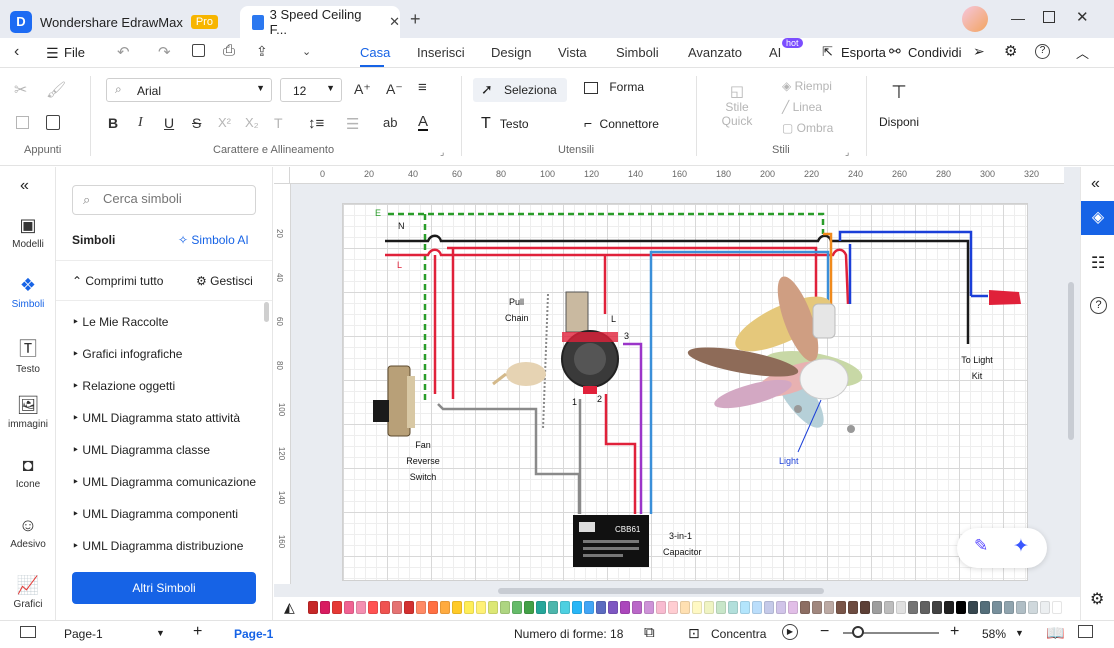 The image size is (1114, 648). Describe the element at coordinates (169, 123) in the screenshot. I see `underline-icon: U` at that location.